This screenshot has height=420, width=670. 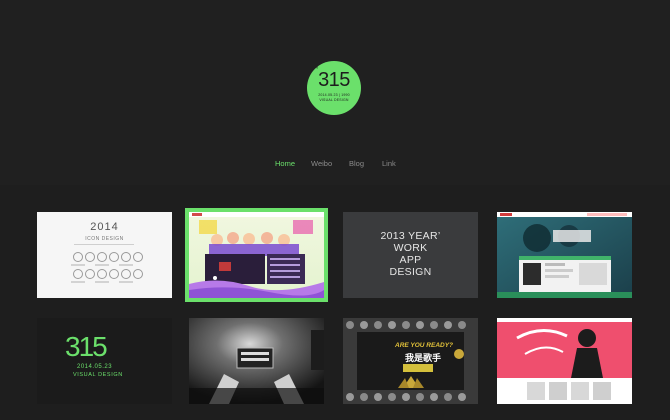 I want to click on nav-home: Home, so click(x=285, y=164).